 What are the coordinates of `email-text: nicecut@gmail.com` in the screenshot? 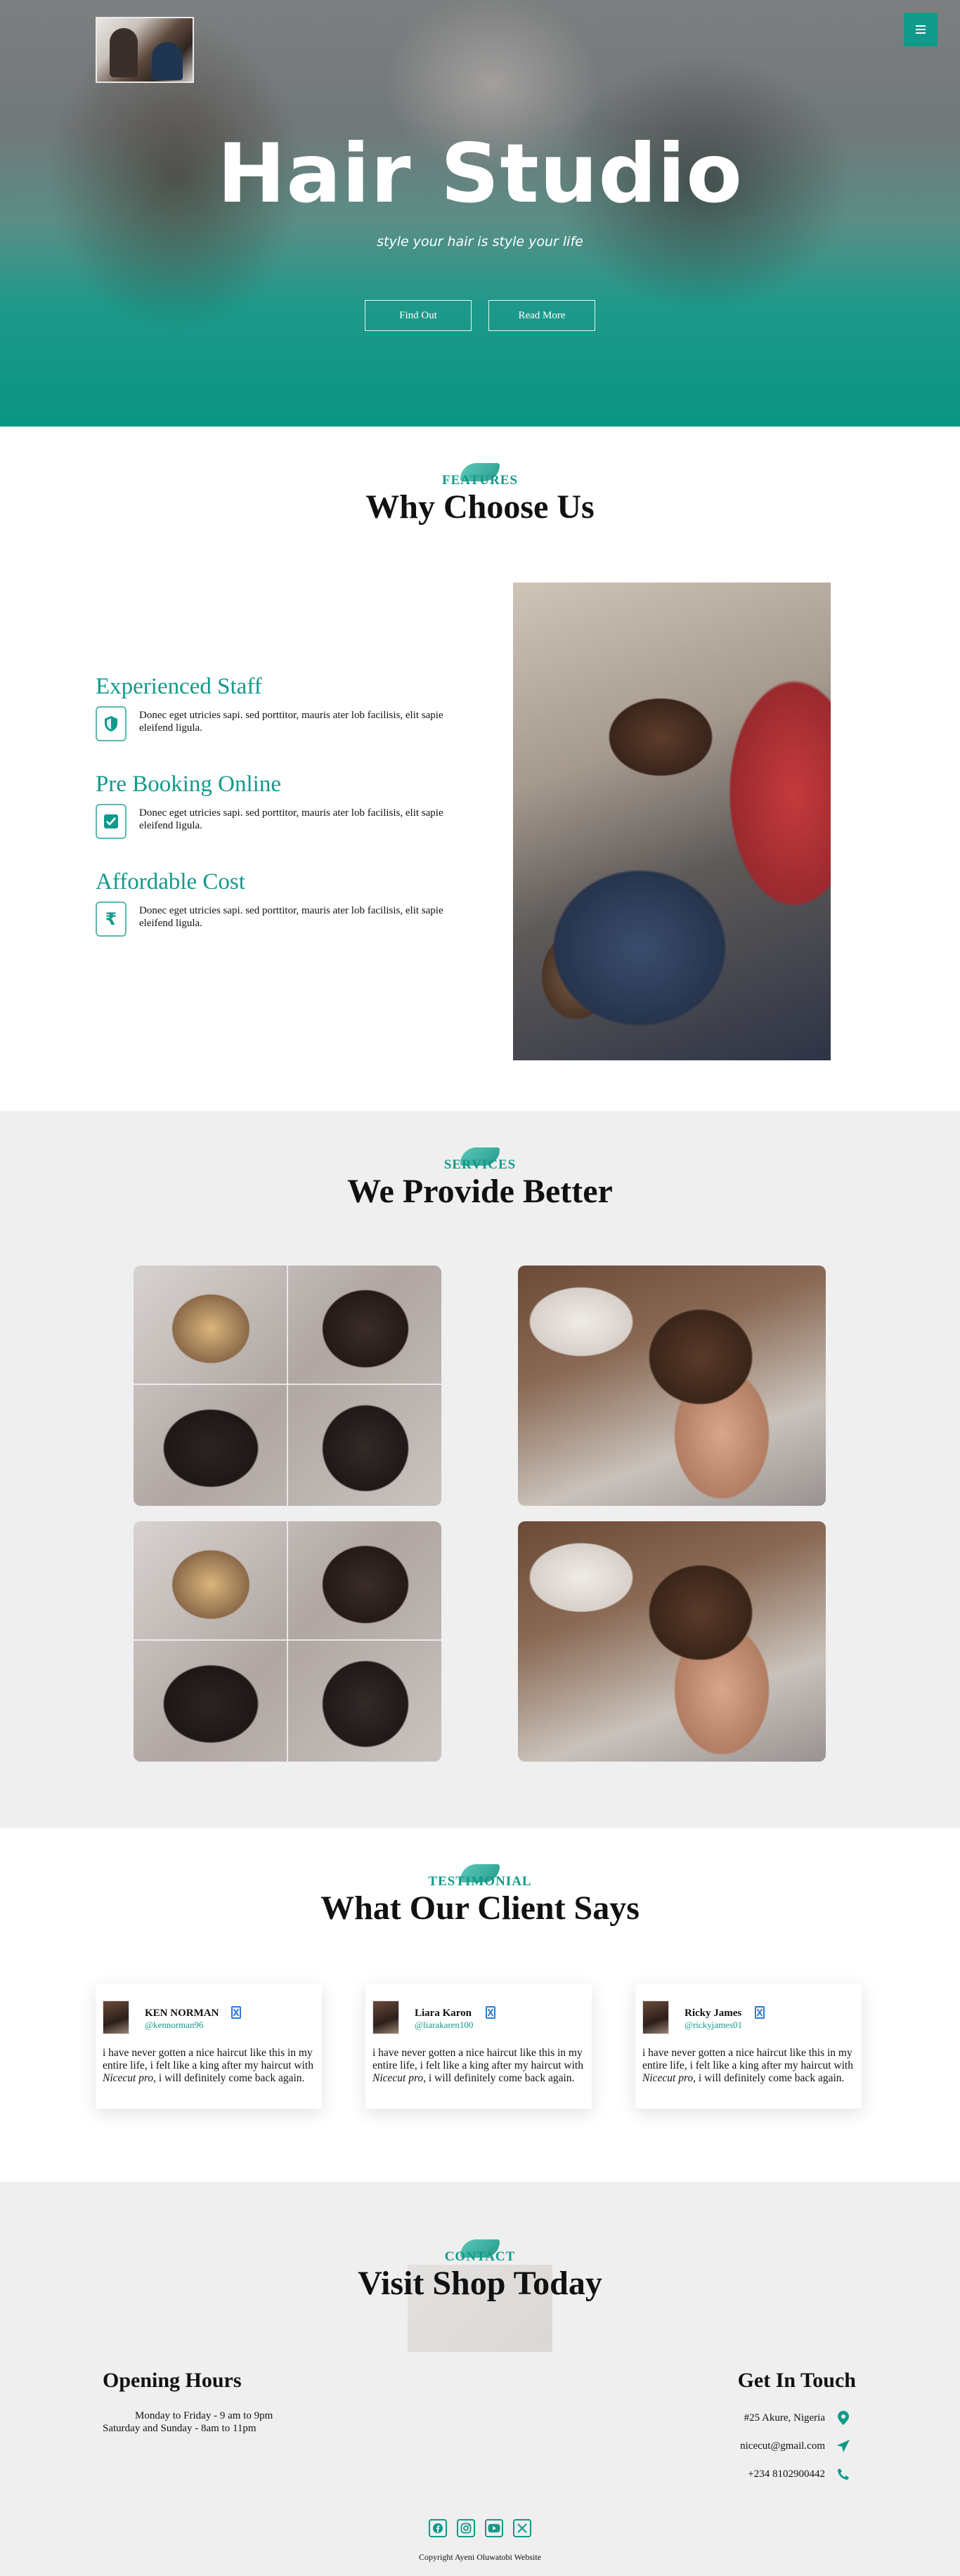 It's located at (782, 2446).